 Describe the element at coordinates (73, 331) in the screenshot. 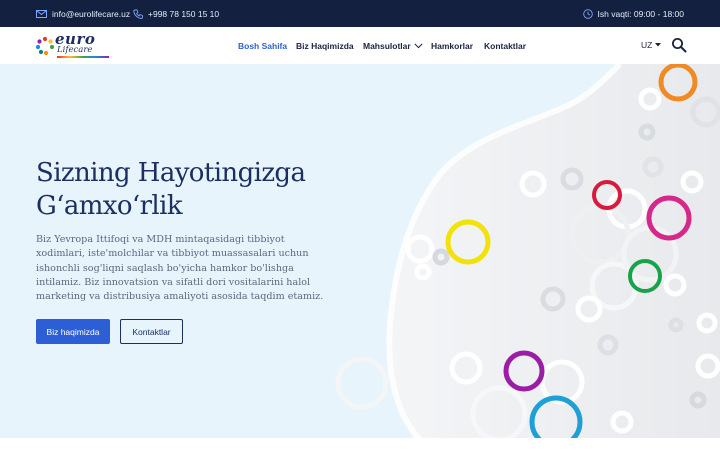

I see `about-us-button: Biz haqimizda` at that location.